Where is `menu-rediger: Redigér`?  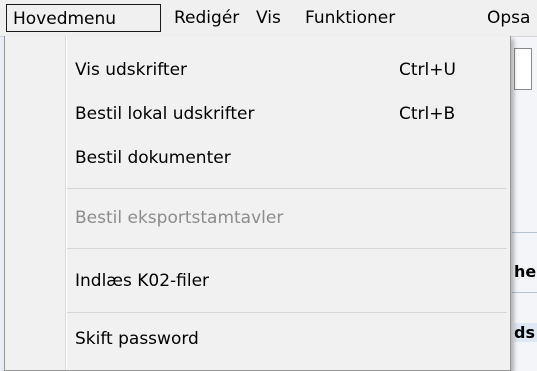 menu-rediger: Redigér is located at coordinates (206, 18).